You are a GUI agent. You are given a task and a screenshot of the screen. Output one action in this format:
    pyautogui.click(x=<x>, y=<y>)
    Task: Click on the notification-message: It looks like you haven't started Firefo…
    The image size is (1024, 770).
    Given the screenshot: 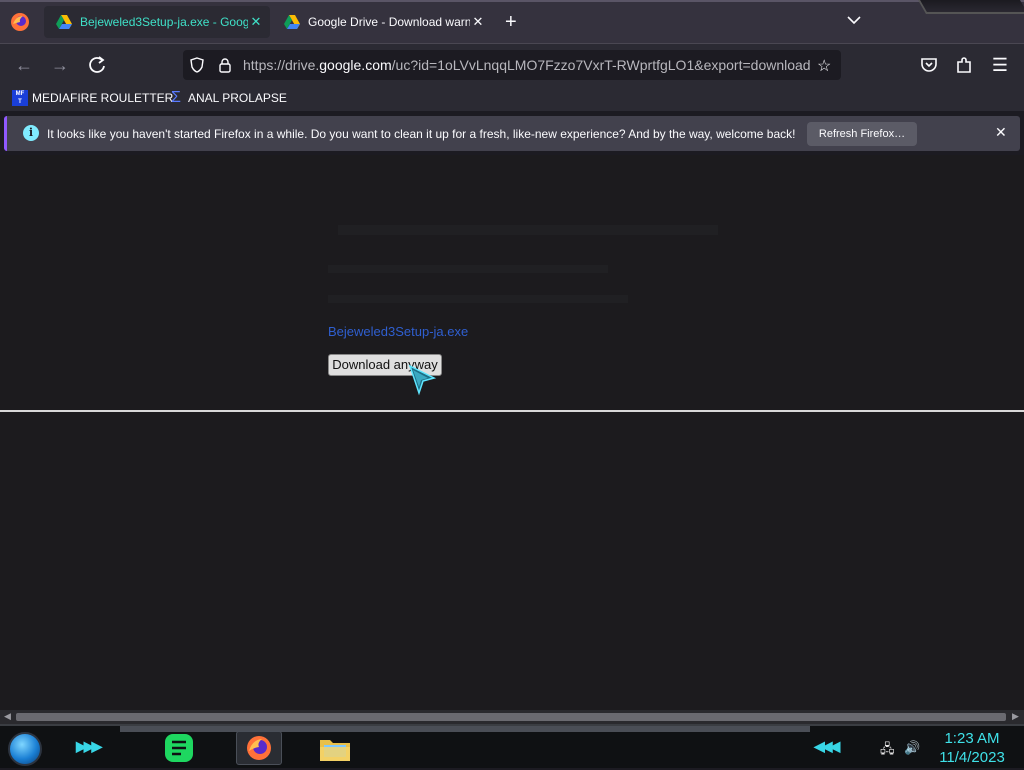 What is the action you would take?
    pyautogui.click(x=421, y=134)
    